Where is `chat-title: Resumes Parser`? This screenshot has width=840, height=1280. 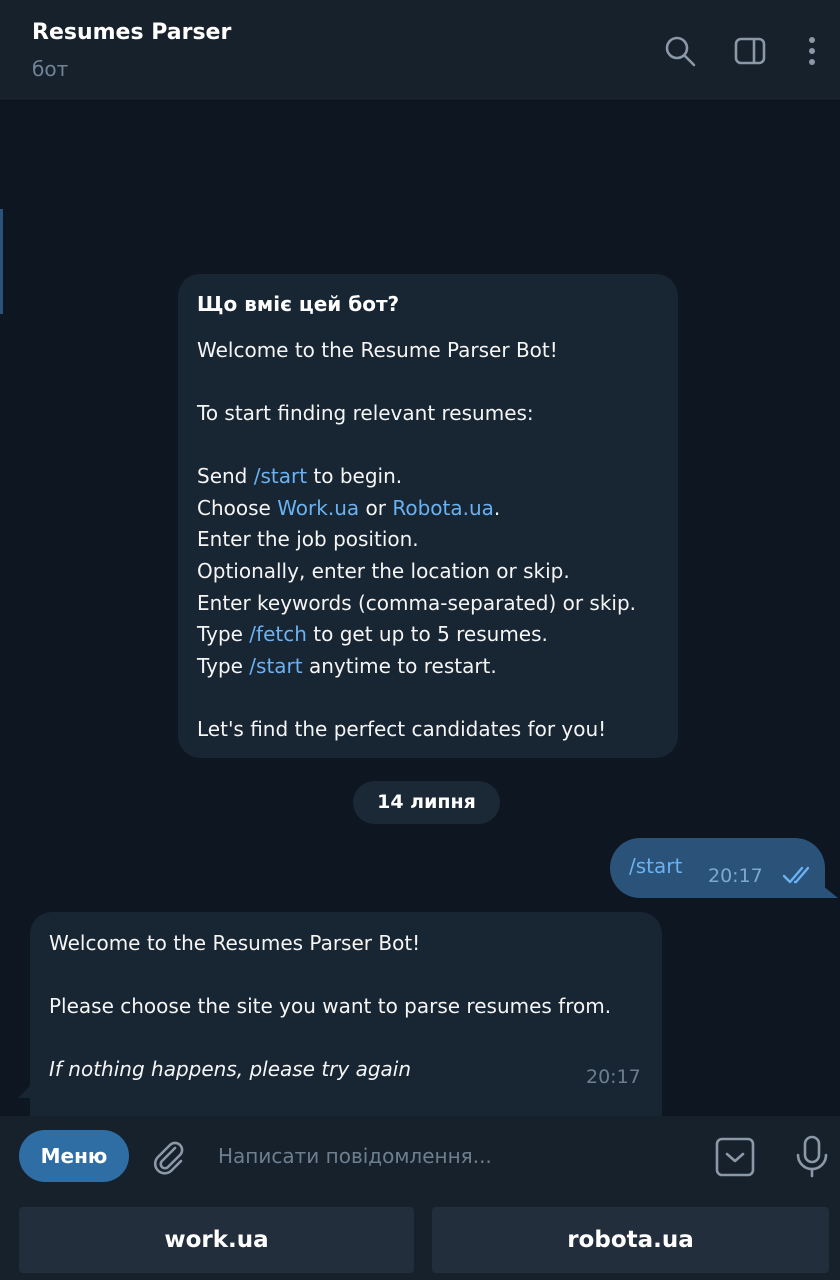 chat-title: Resumes Parser is located at coordinates (131, 32).